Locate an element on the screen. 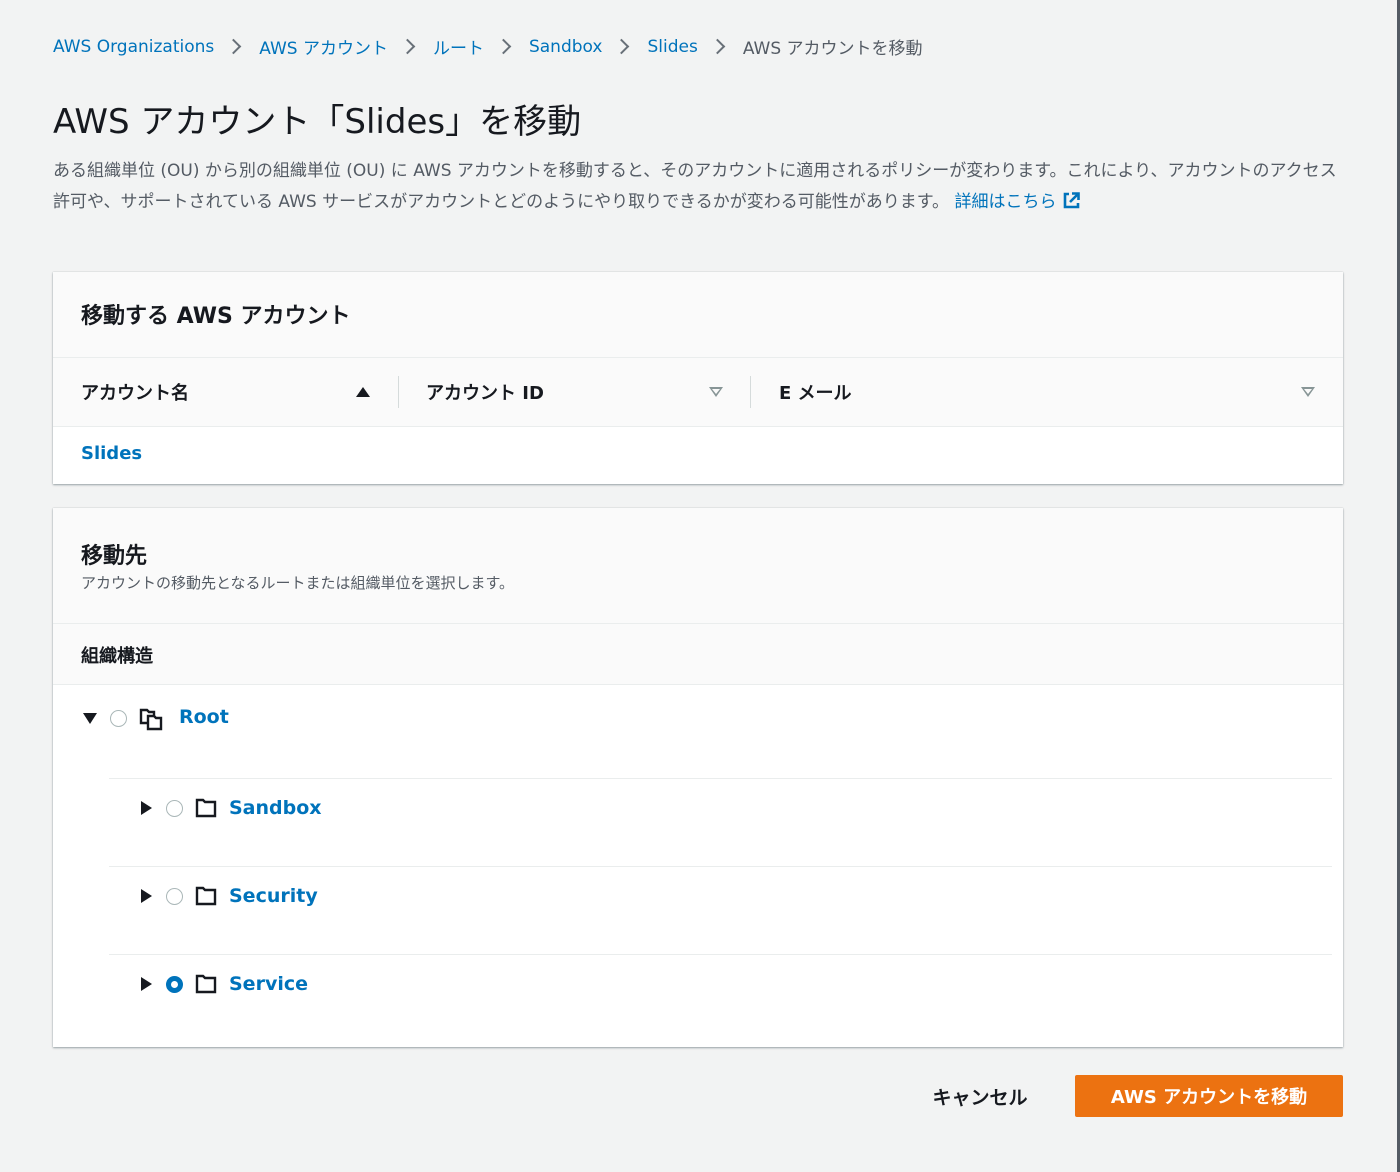 This screenshot has width=1400, height=1172. tree-node-sandbox: Sandbox is located at coordinates (720, 822).